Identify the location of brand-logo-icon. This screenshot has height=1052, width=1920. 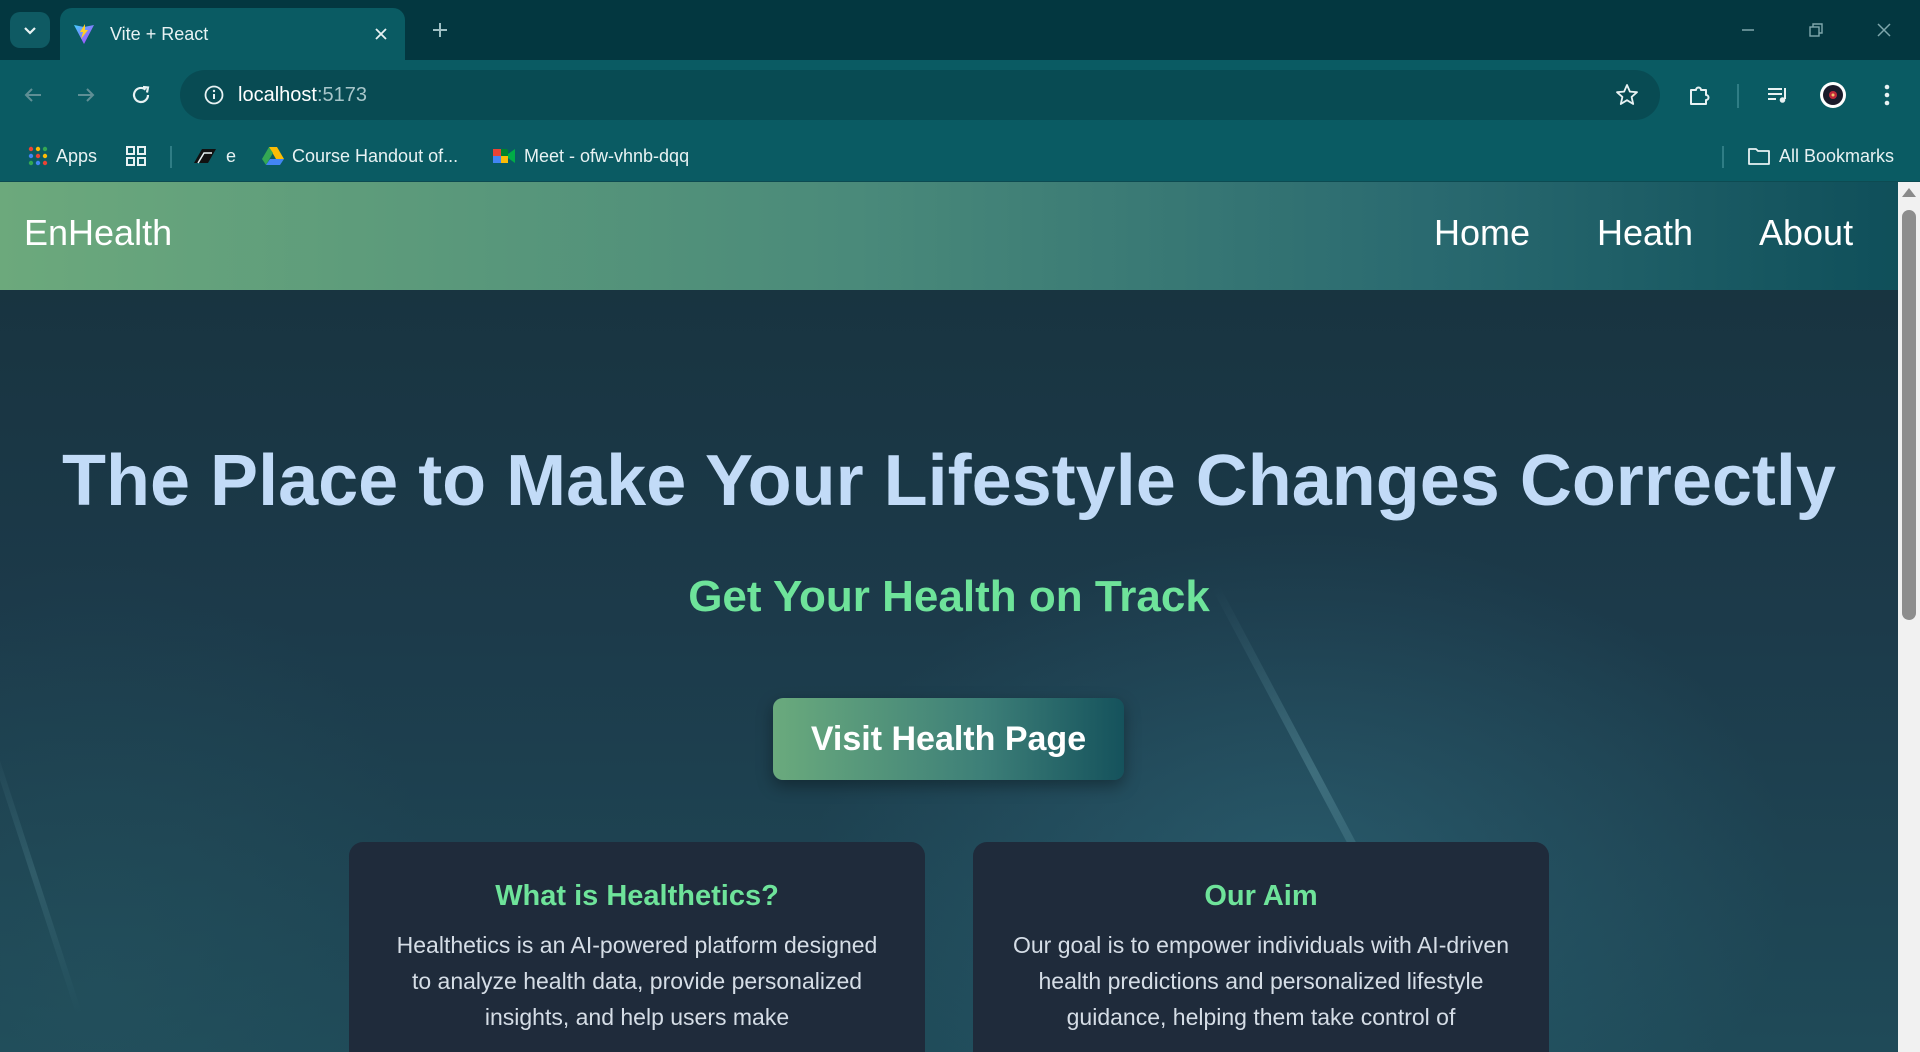
(205, 156).